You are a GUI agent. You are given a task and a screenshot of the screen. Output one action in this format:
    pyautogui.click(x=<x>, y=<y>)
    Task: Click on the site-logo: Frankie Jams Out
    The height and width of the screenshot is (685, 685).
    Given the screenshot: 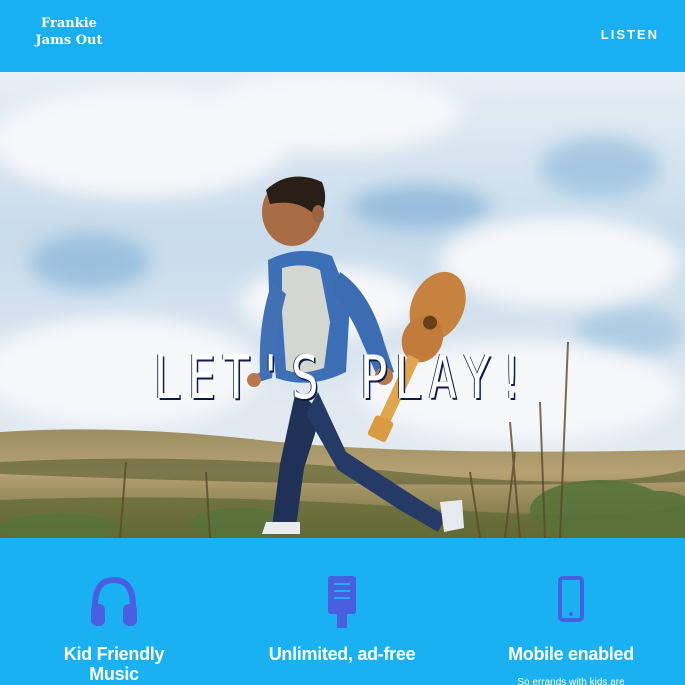 What is the action you would take?
    pyautogui.click(x=69, y=32)
    